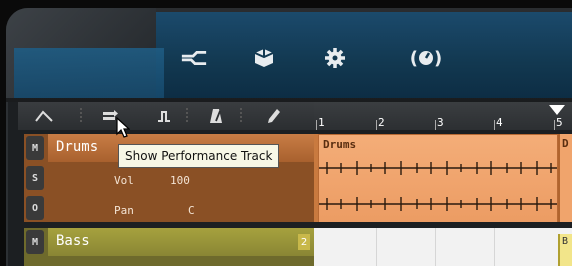 The image size is (572, 266). What do you see at coordinates (438, 204) in the screenshot?
I see `waveform-lower` at bounding box center [438, 204].